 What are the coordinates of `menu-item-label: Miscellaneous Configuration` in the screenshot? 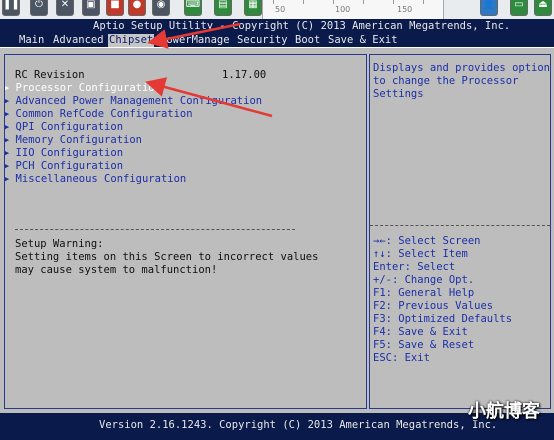 It's located at (101, 179).